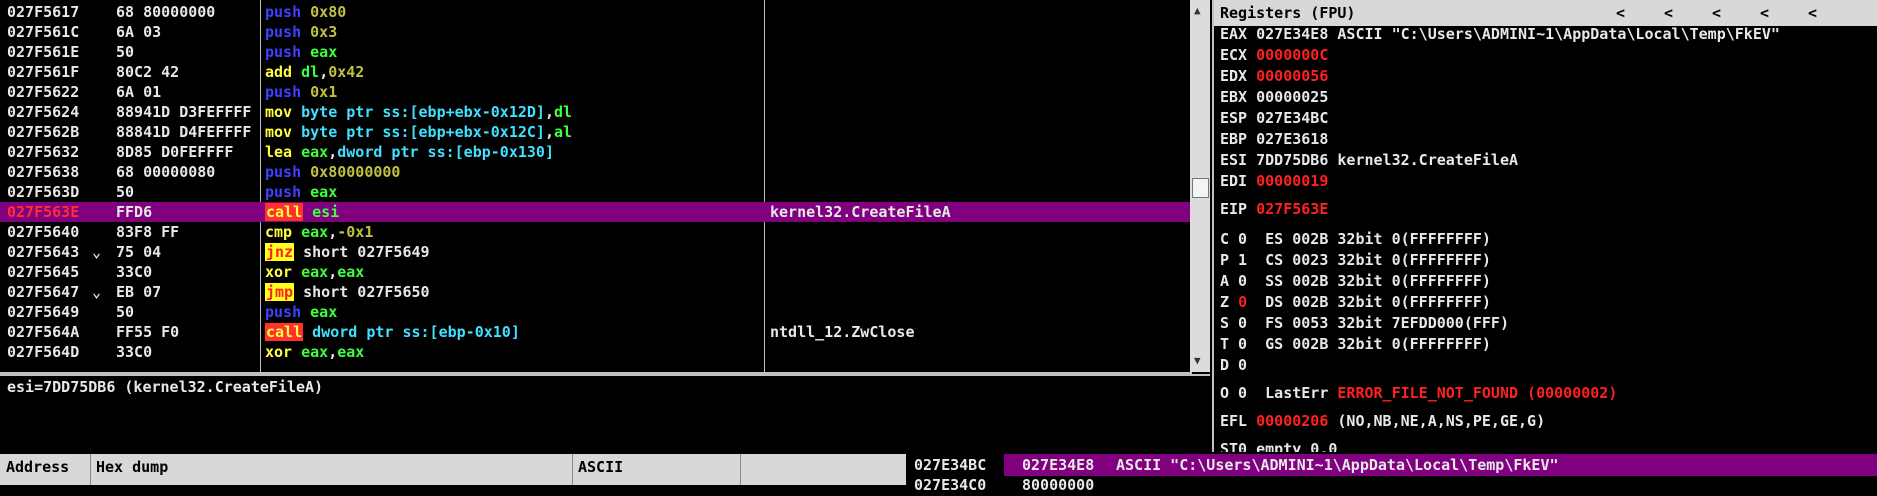 The width and height of the screenshot is (1877, 496). I want to click on instruction-row: 027F5649 50 push eax, so click(595, 312).